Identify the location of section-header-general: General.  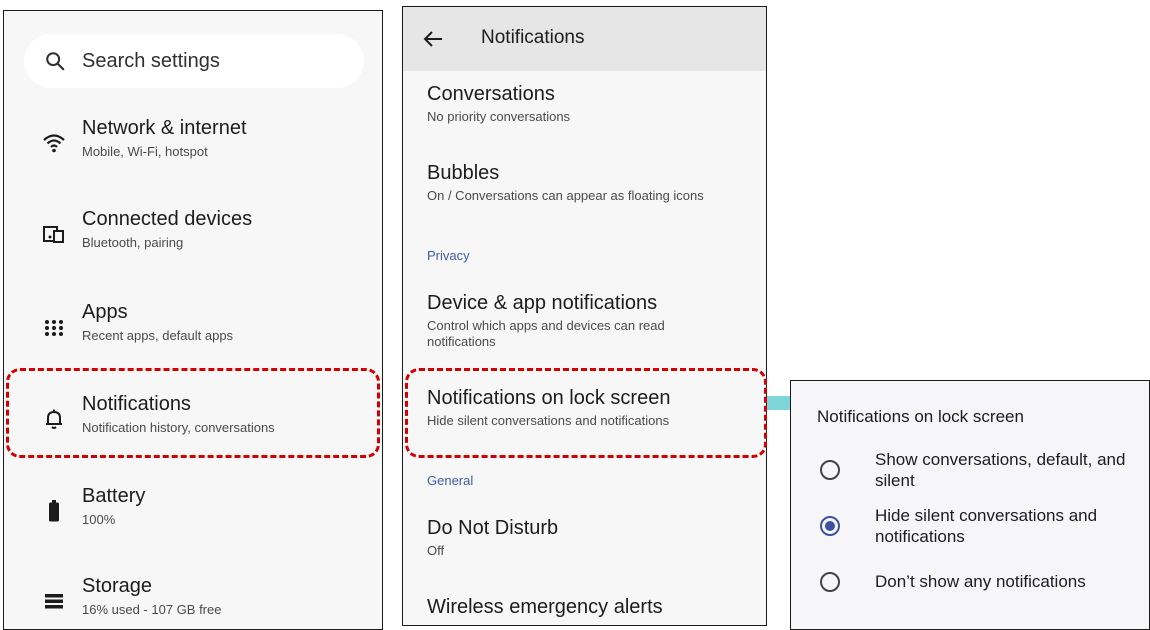
(450, 480).